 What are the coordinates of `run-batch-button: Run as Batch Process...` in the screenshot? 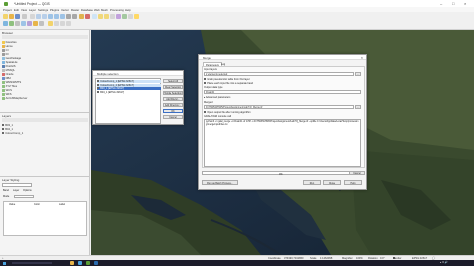 It's located at (220, 182).